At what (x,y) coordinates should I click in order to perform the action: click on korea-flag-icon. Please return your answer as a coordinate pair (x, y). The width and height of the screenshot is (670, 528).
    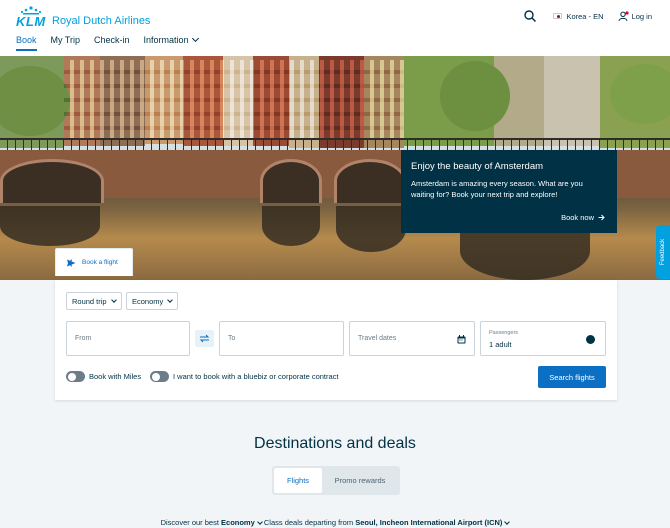
    Looking at the image, I should click on (558, 16).